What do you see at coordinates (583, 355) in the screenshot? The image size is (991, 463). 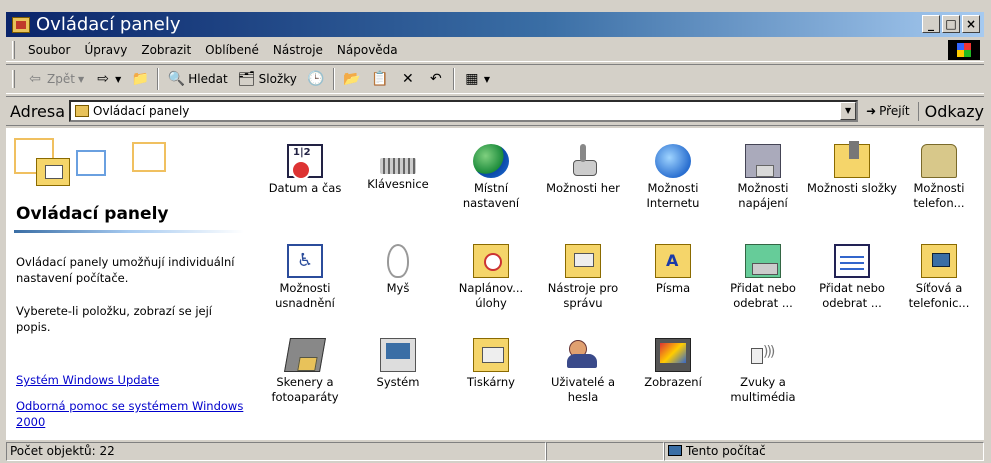 I see `users-icon` at bounding box center [583, 355].